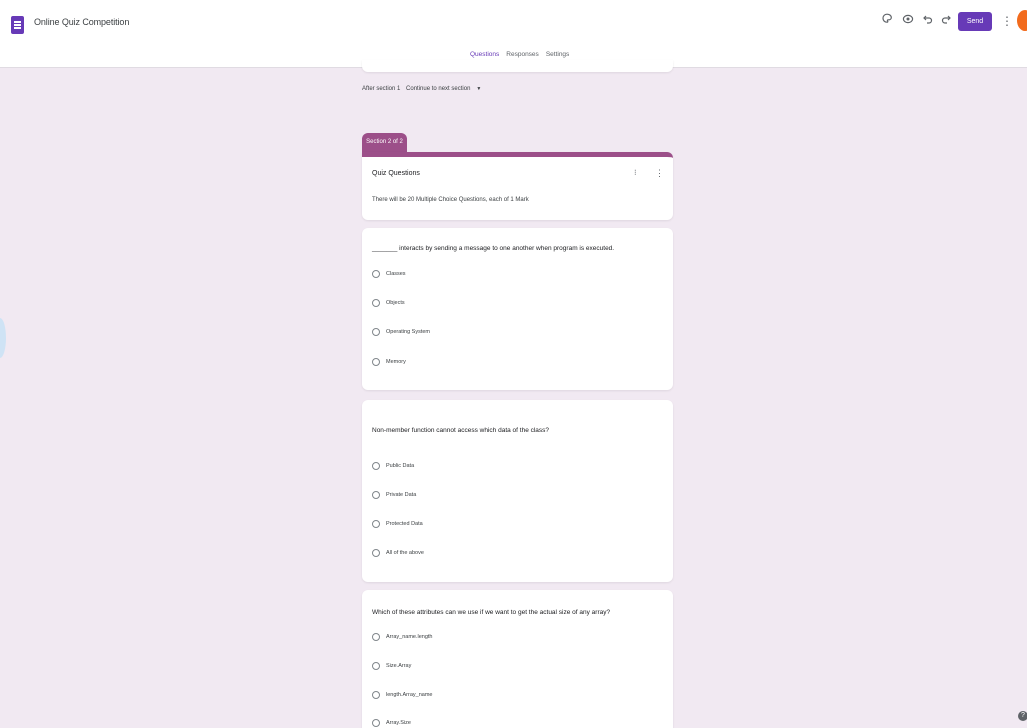 This screenshot has height=728, width=1027. I want to click on redo-icon, so click(946, 20).